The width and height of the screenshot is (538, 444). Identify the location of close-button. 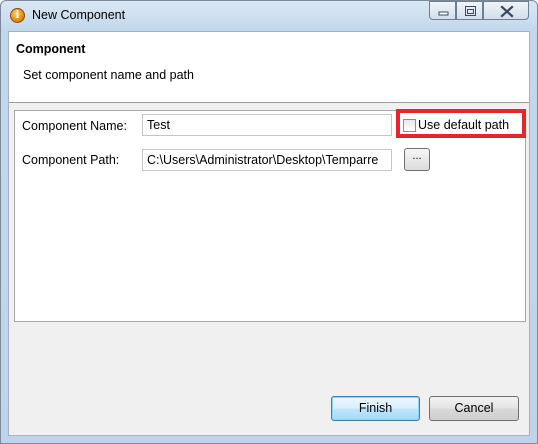
(506, 10).